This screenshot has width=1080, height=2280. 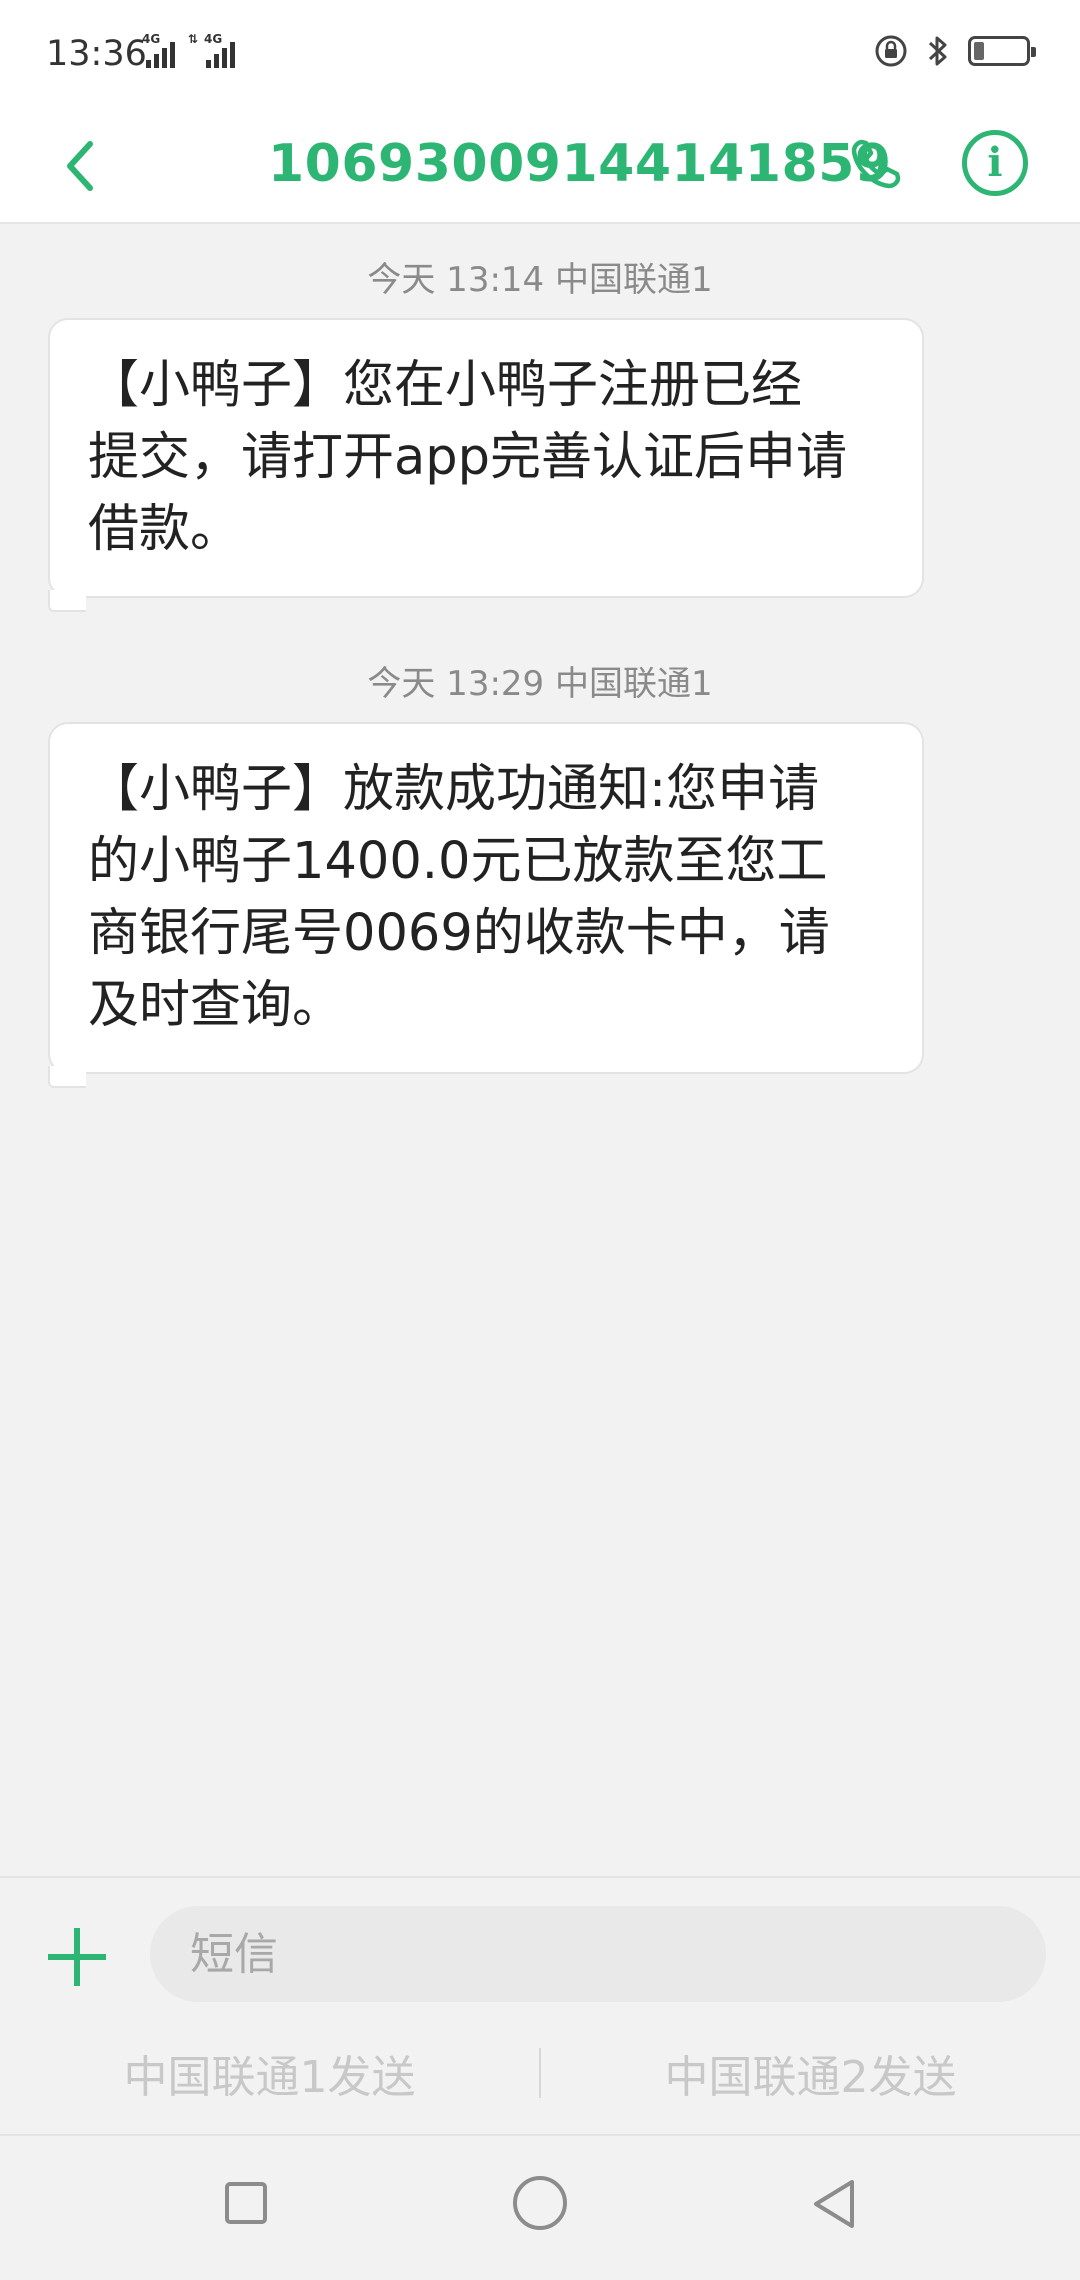 I want to click on battery-fill, so click(x=979, y=51).